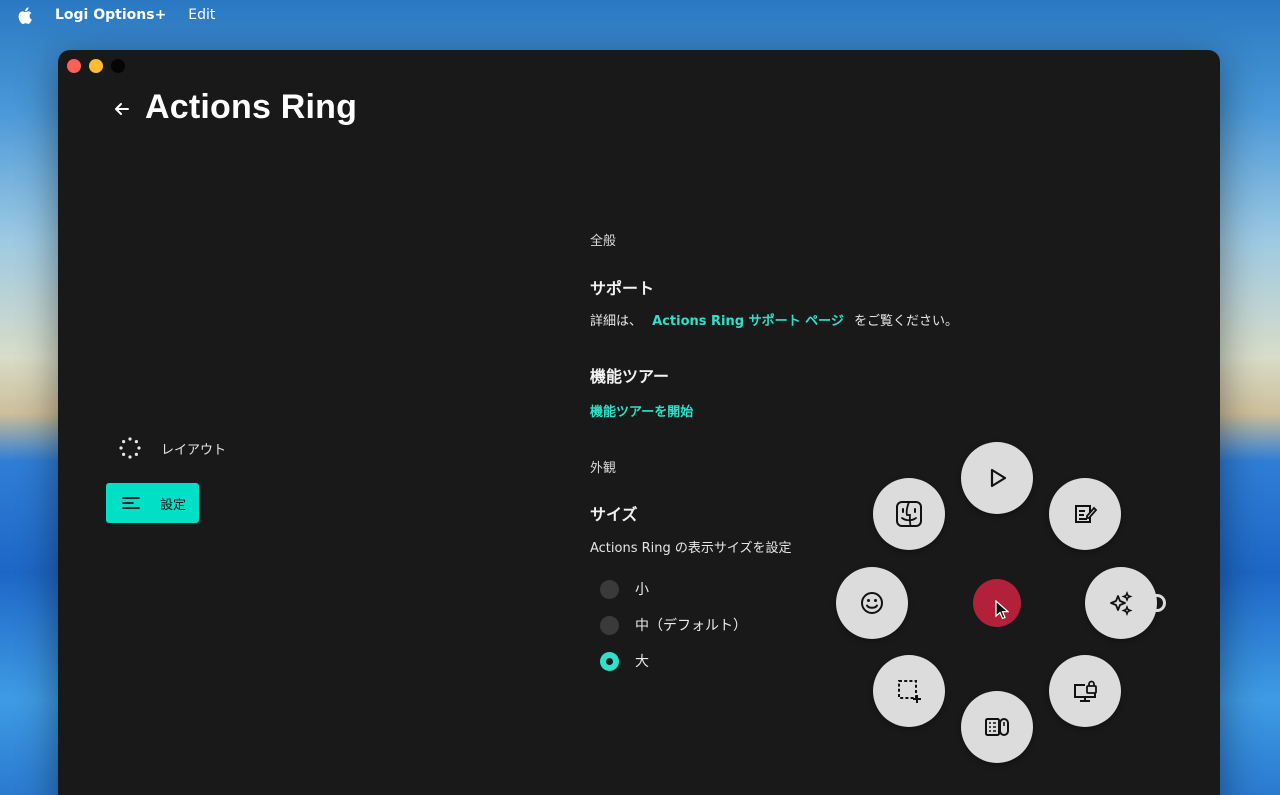 The image size is (1280, 795). I want to click on ai-sparkle-icon, so click(1121, 603).